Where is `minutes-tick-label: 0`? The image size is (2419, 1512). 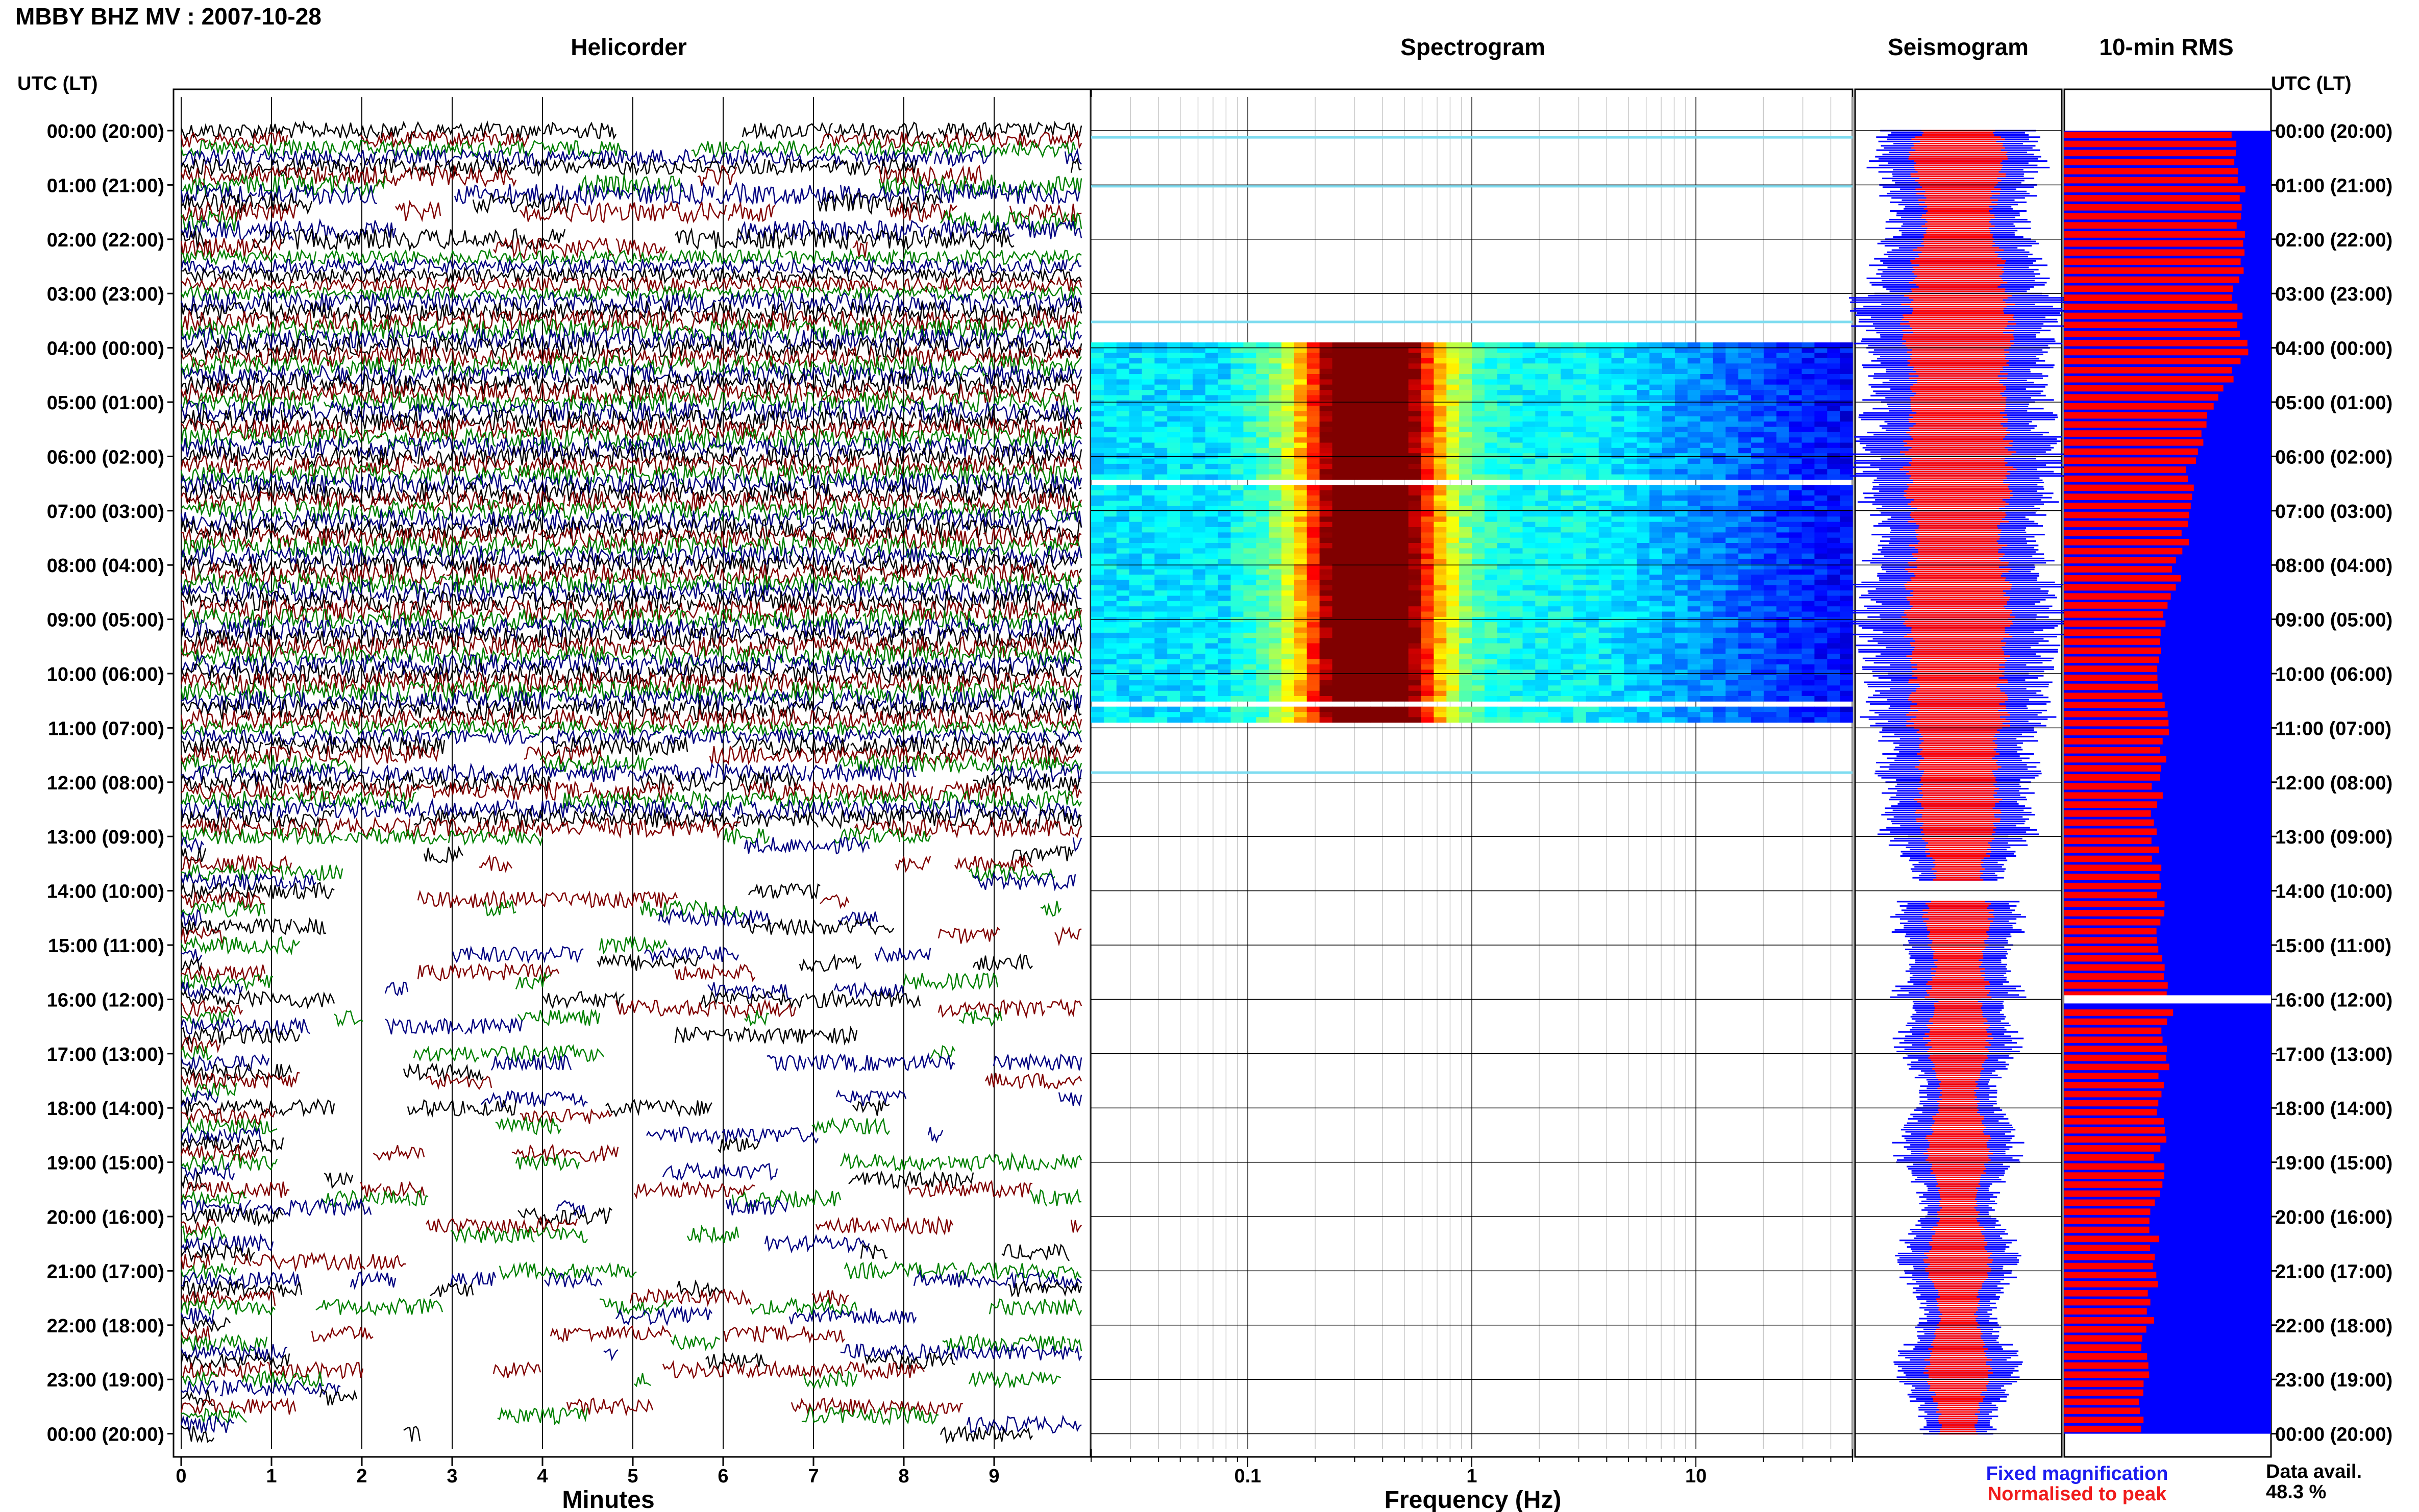
minutes-tick-label: 0 is located at coordinates (181, 1476).